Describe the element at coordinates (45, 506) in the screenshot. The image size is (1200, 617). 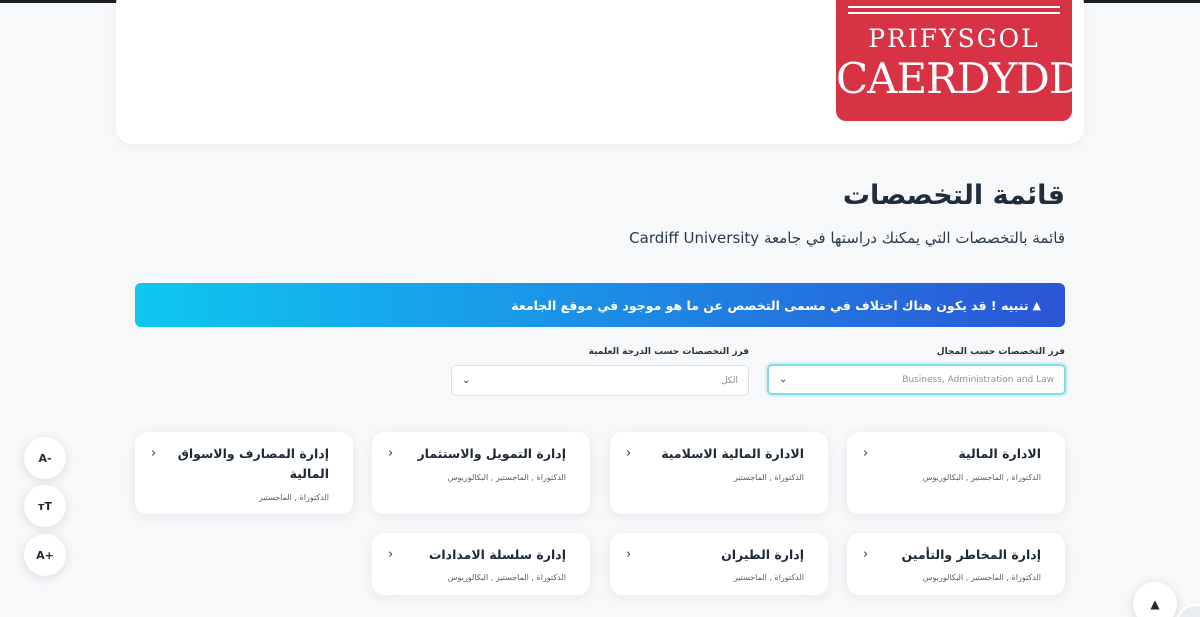
I see `reset-font-button: ᴛT` at that location.